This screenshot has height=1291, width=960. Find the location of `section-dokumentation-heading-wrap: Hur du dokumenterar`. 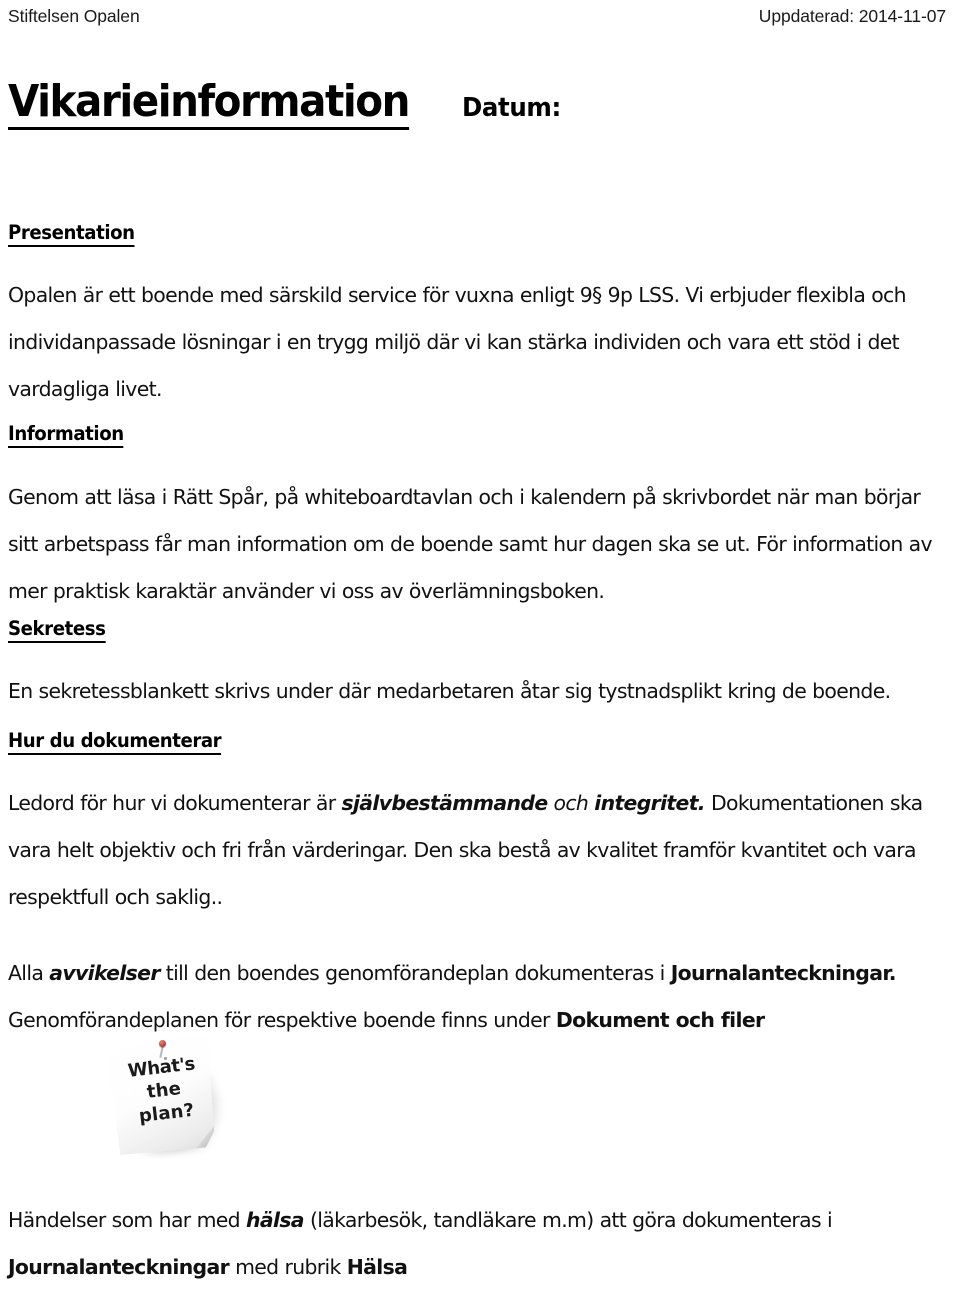

section-dokumentation-heading-wrap: Hur du dokumenterar is located at coordinates (122, 742).